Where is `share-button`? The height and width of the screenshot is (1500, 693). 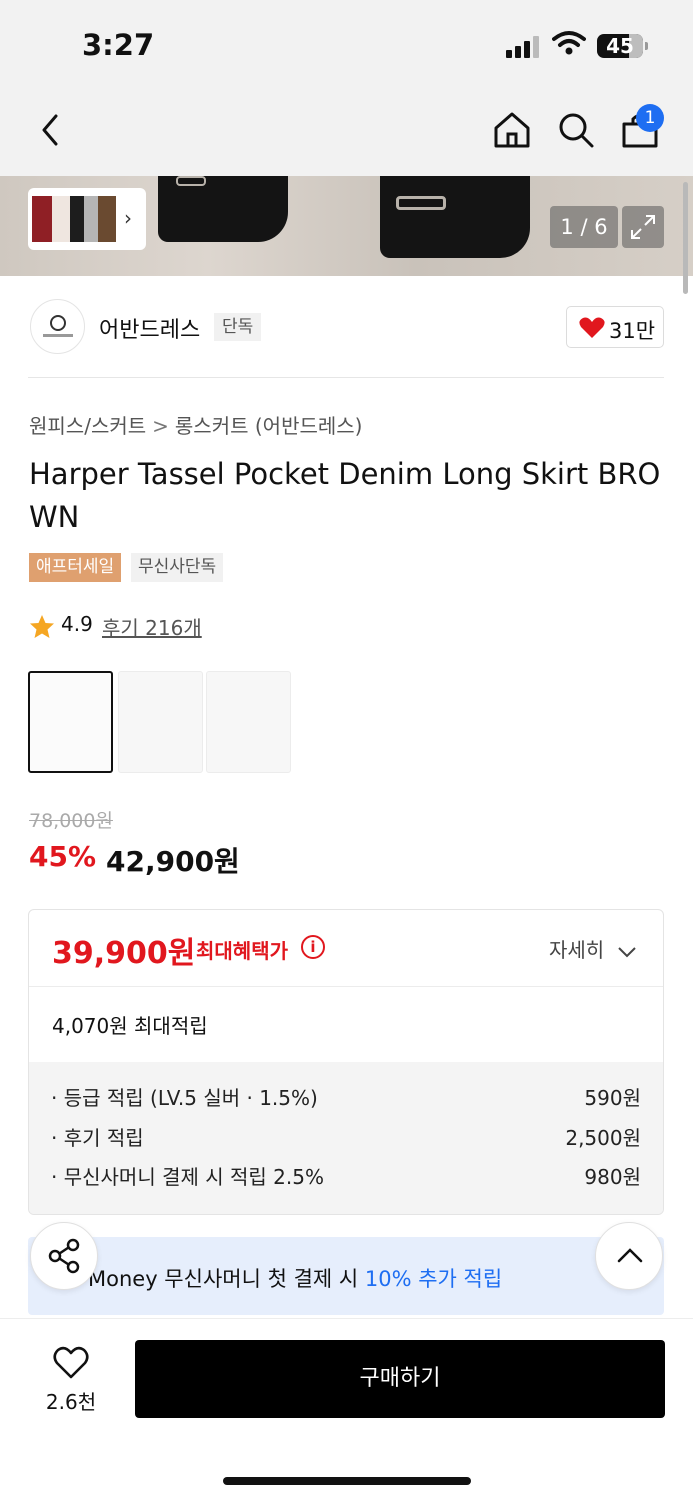
share-button is located at coordinates (64, 1256).